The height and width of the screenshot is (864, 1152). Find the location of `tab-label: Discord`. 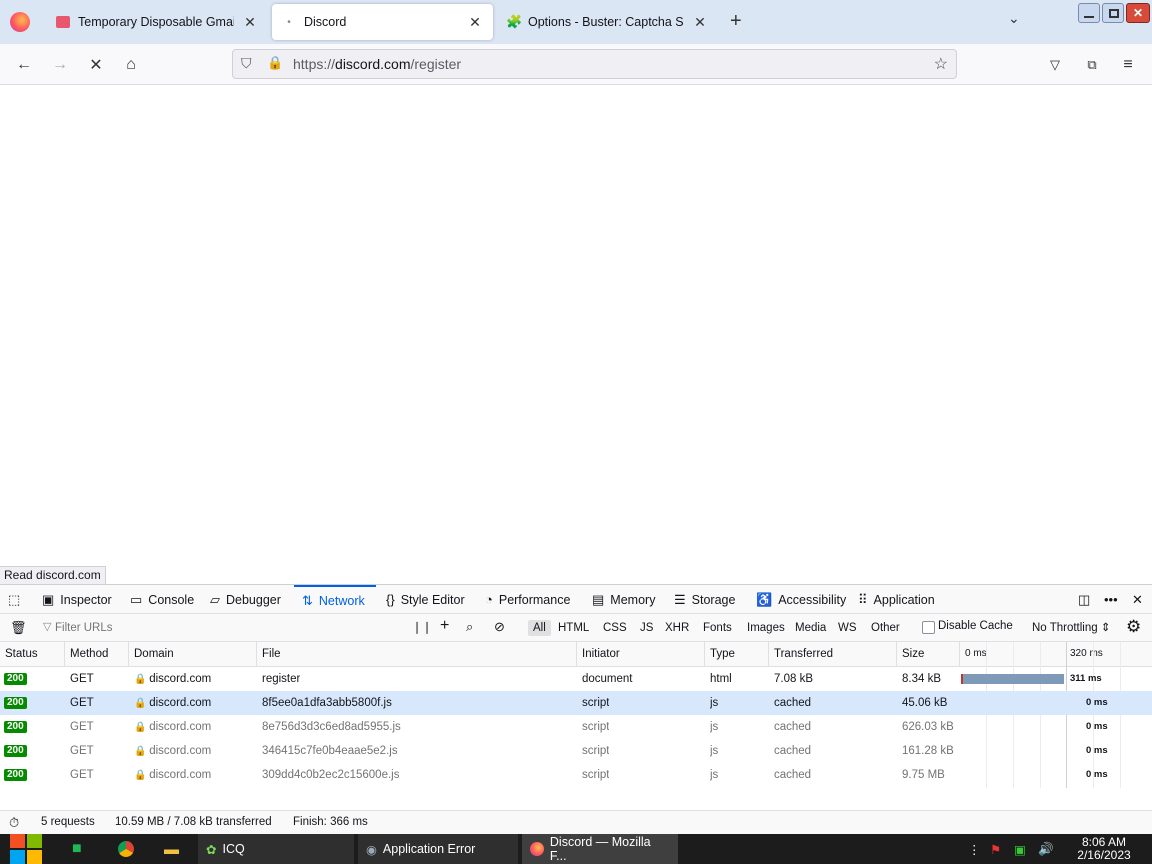

tab-label: Discord is located at coordinates (325, 22).